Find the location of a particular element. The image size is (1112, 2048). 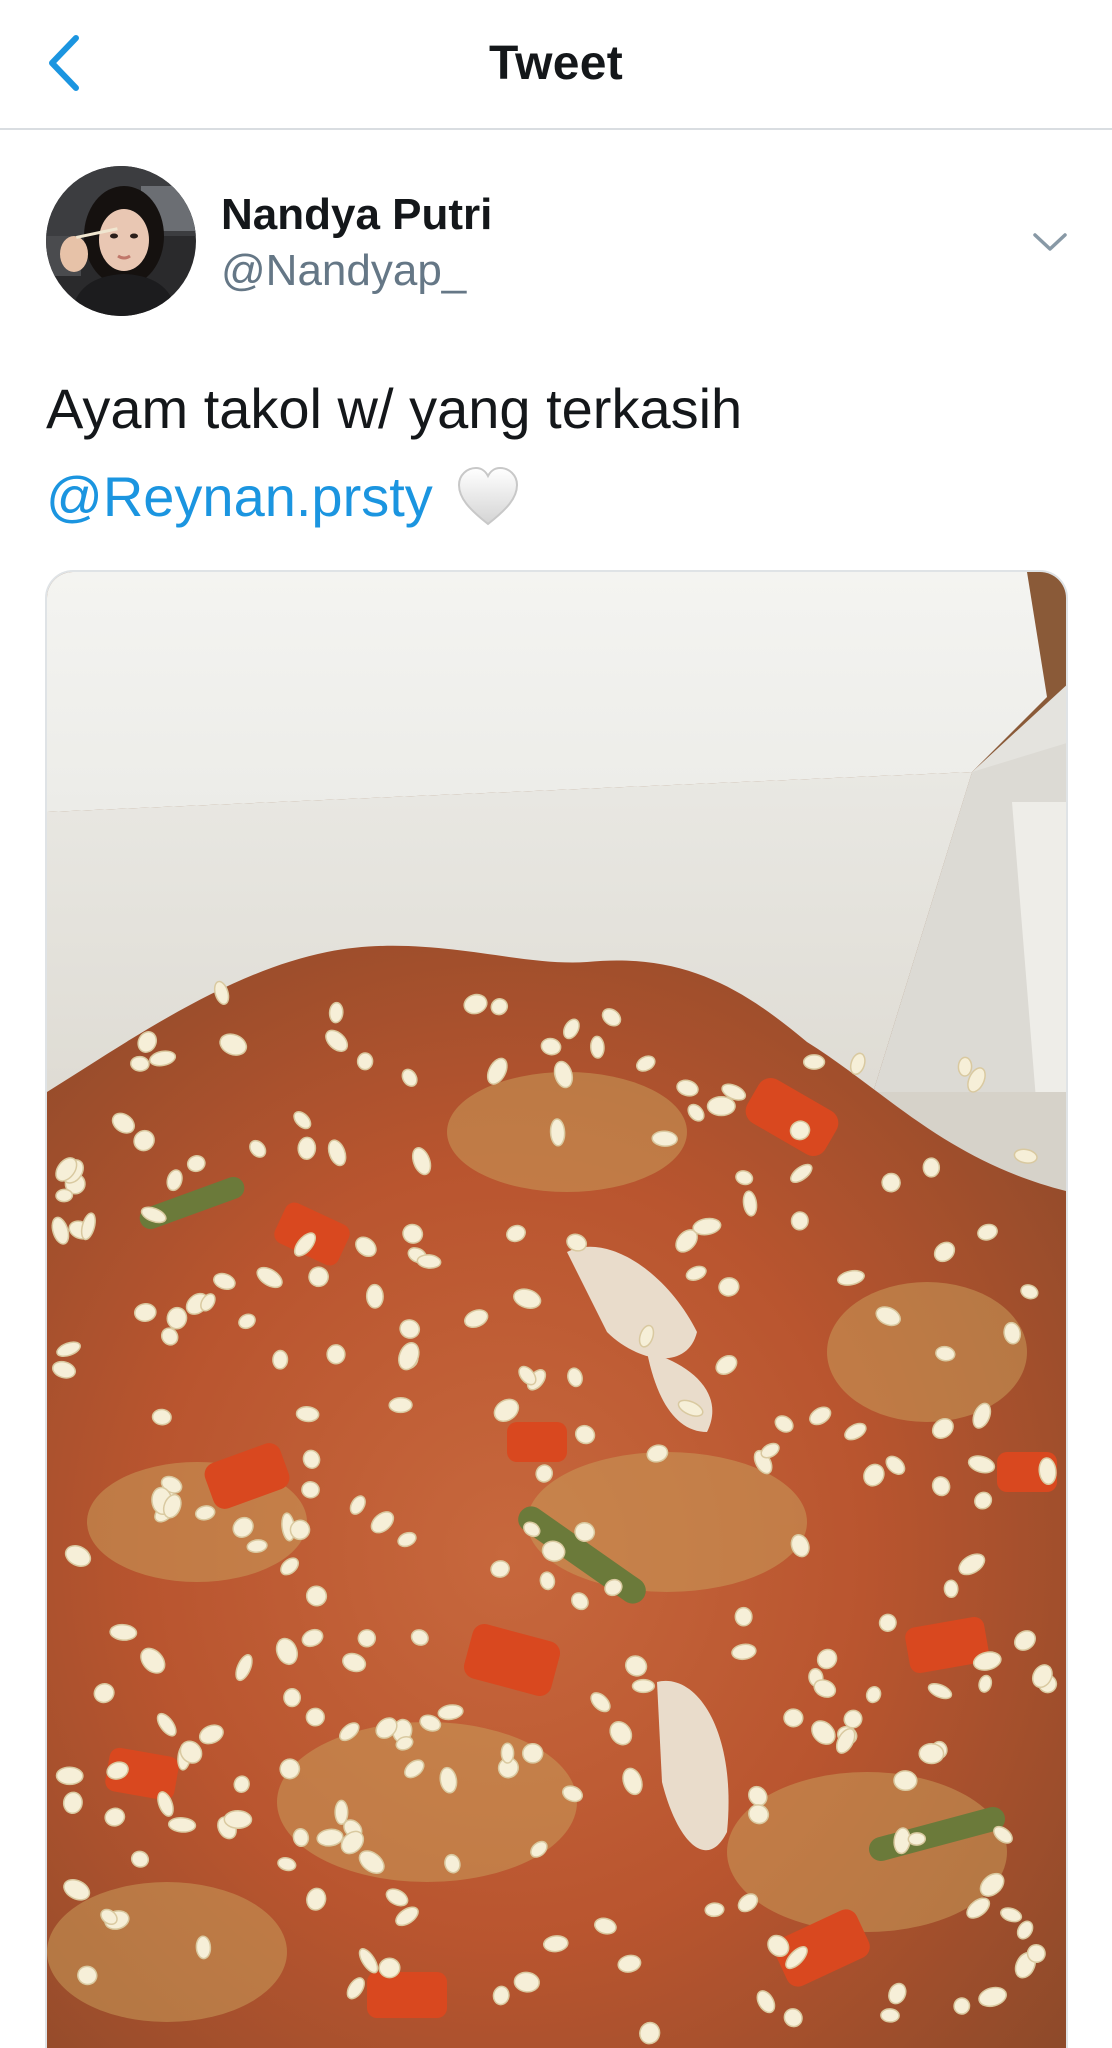

author-display-name: Nandya Putri is located at coordinates (356, 215).